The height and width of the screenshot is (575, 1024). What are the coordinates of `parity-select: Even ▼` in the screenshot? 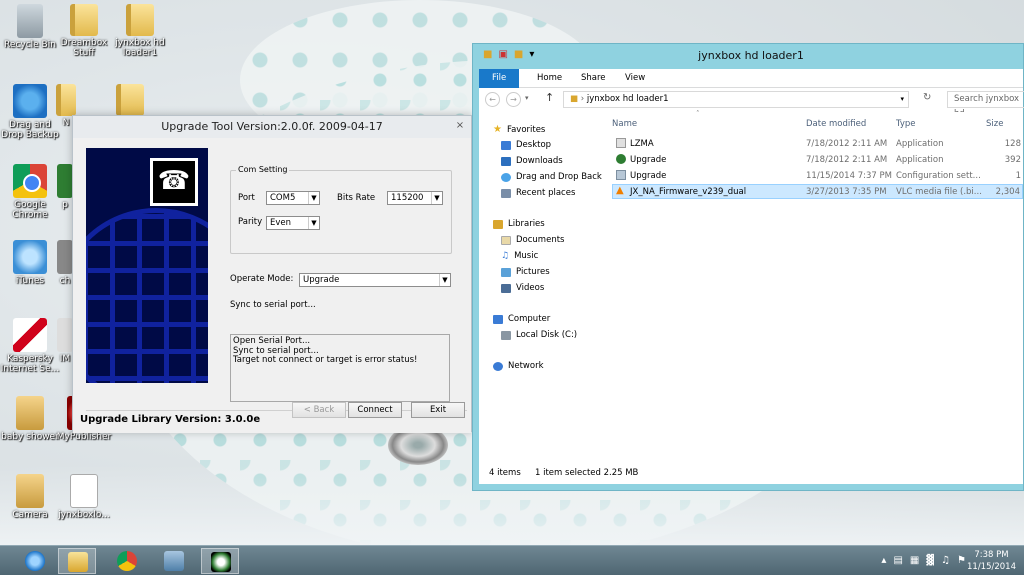 It's located at (293, 223).